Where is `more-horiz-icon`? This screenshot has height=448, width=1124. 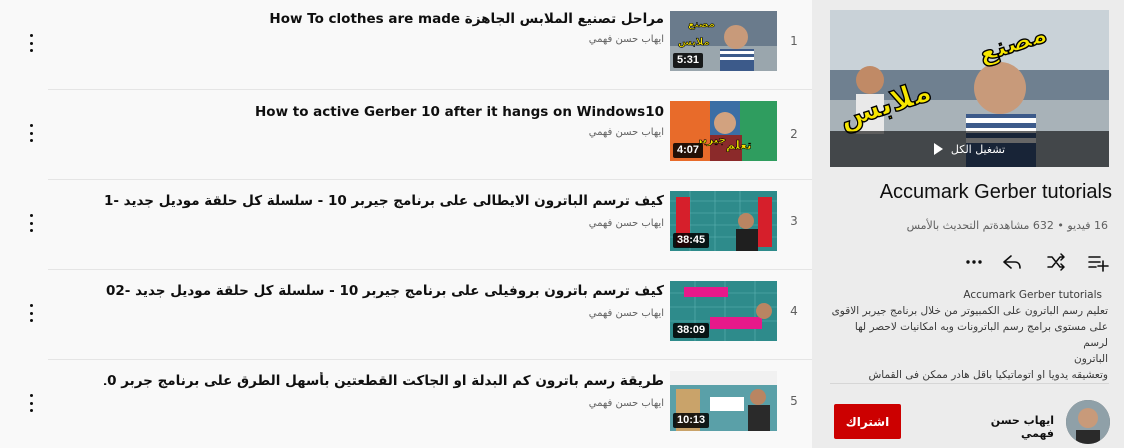
more-horiz-icon is located at coordinates (974, 262).